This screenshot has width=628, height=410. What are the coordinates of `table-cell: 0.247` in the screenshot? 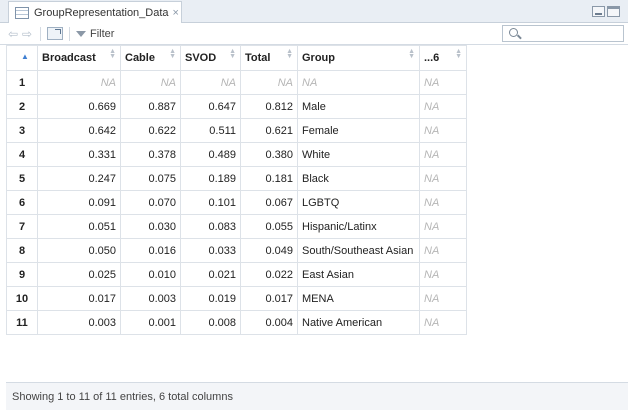 It's located at (79, 178).